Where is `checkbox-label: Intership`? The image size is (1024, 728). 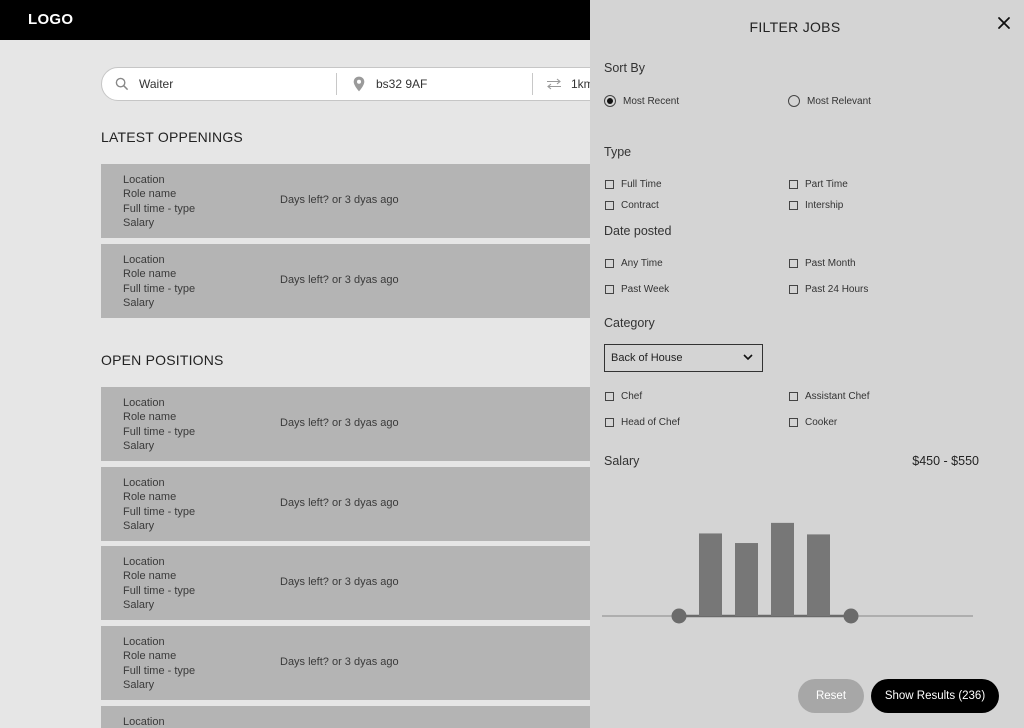 checkbox-label: Intership is located at coordinates (824, 205).